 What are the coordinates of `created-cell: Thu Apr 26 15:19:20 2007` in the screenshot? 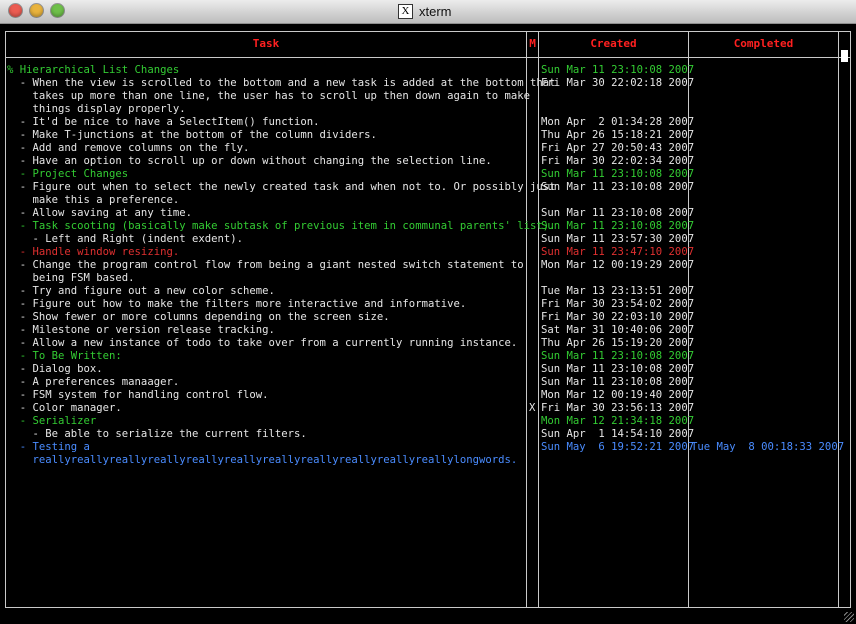 It's located at (618, 343).